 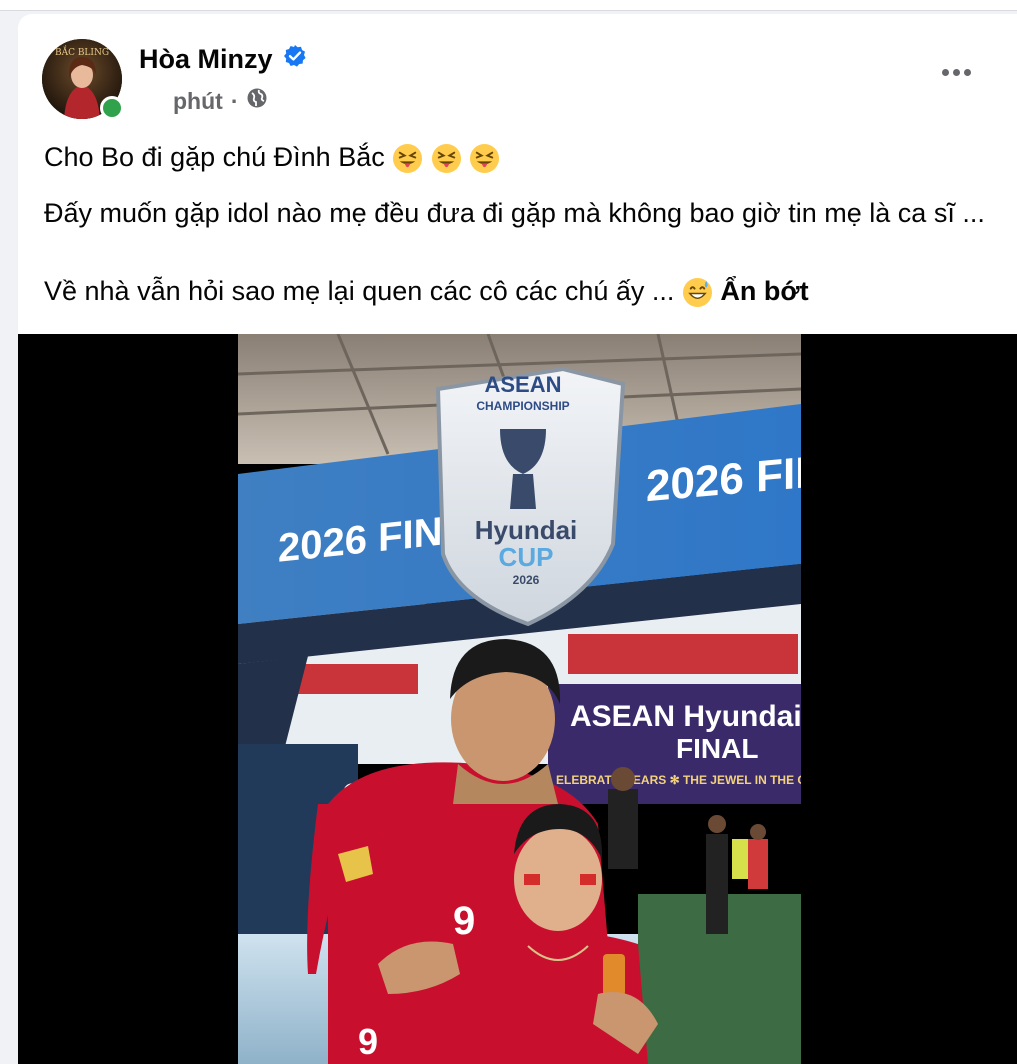 I want to click on post-meta: phút ·, so click(x=203, y=101).